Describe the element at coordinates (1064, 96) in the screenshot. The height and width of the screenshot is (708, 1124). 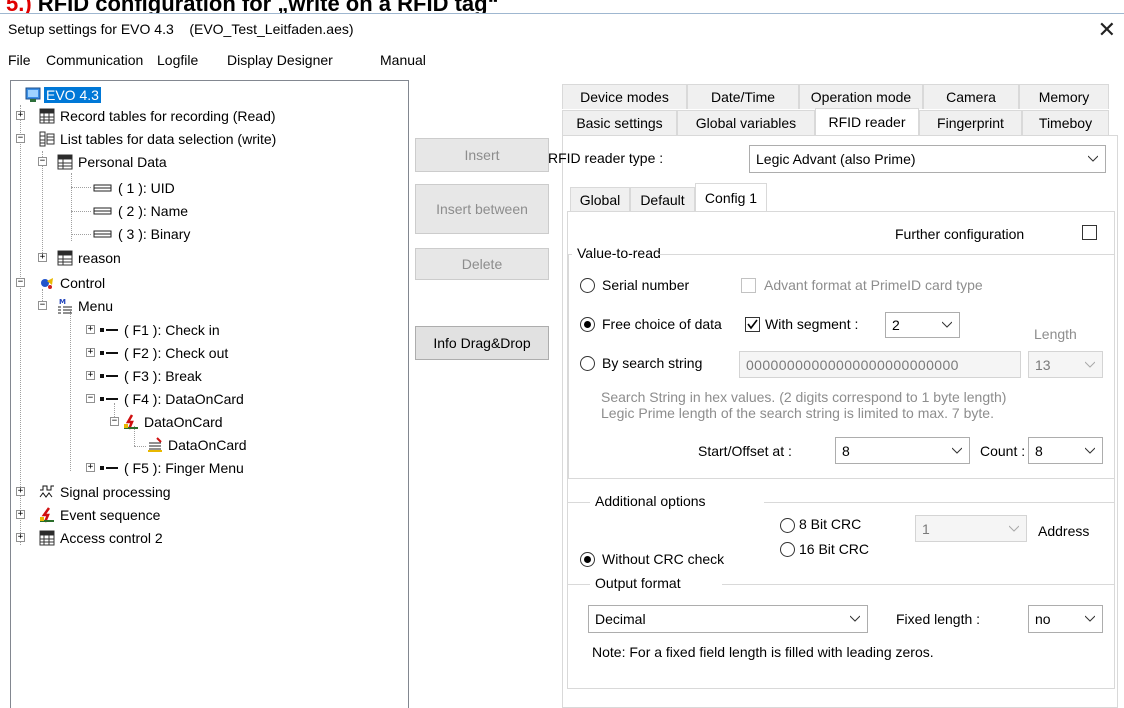
I see `tab-memory: Memory` at that location.